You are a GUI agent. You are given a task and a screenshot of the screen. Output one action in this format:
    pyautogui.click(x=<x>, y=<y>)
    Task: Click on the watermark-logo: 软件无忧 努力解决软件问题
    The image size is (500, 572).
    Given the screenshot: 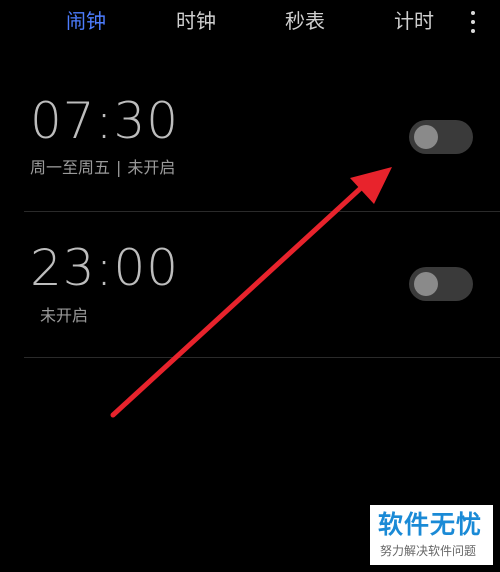 What is the action you would take?
    pyautogui.click(x=431, y=535)
    